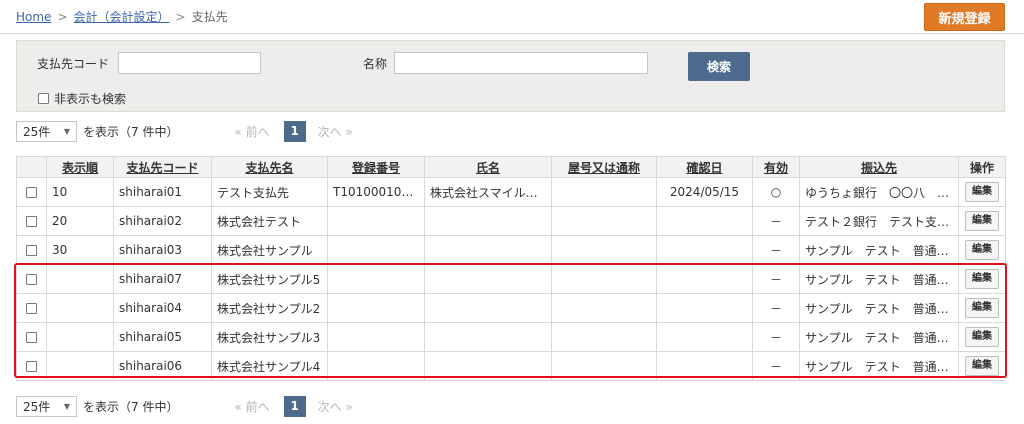  Describe the element at coordinates (604, 167) in the screenshot. I see `header-trade-name: 屋号又は通称` at that location.